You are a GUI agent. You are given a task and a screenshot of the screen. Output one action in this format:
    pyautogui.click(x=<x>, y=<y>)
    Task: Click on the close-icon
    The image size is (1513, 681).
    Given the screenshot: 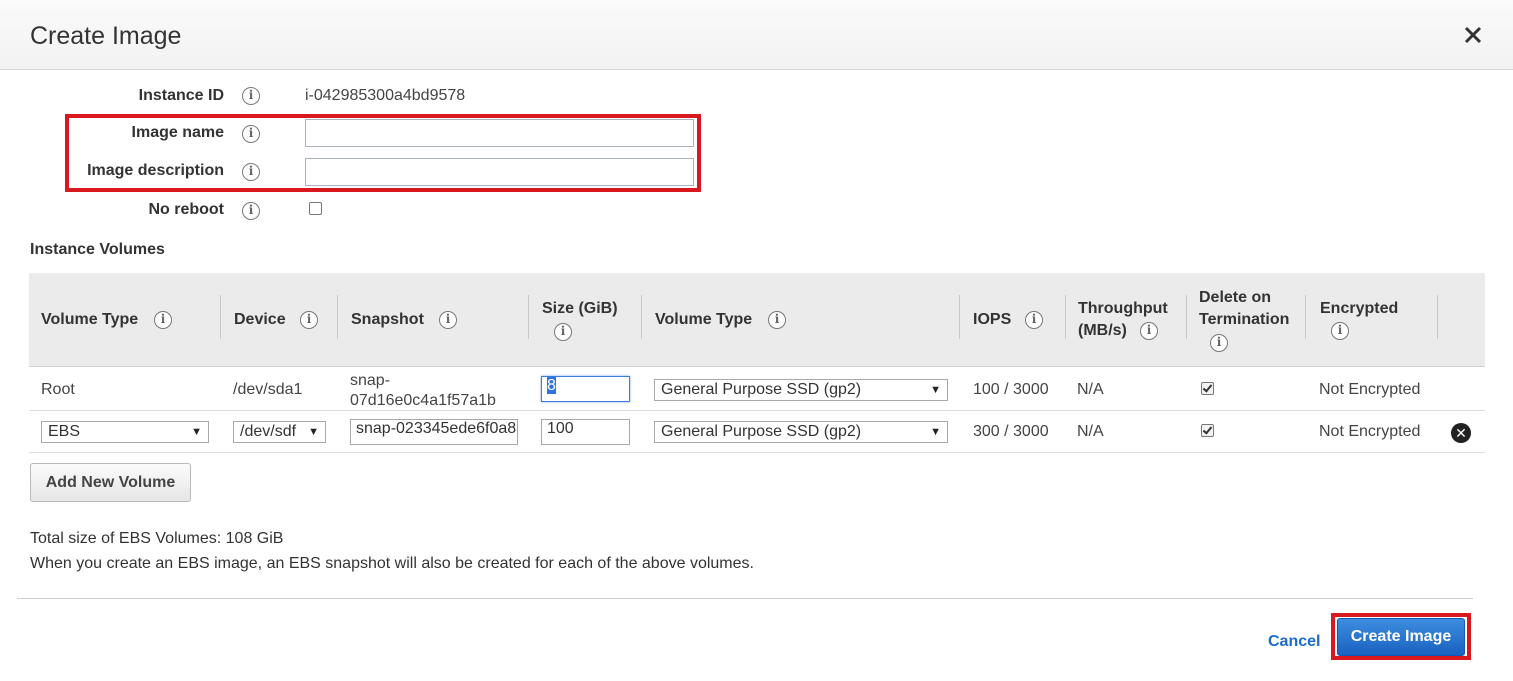 What is the action you would take?
    pyautogui.click(x=1473, y=35)
    